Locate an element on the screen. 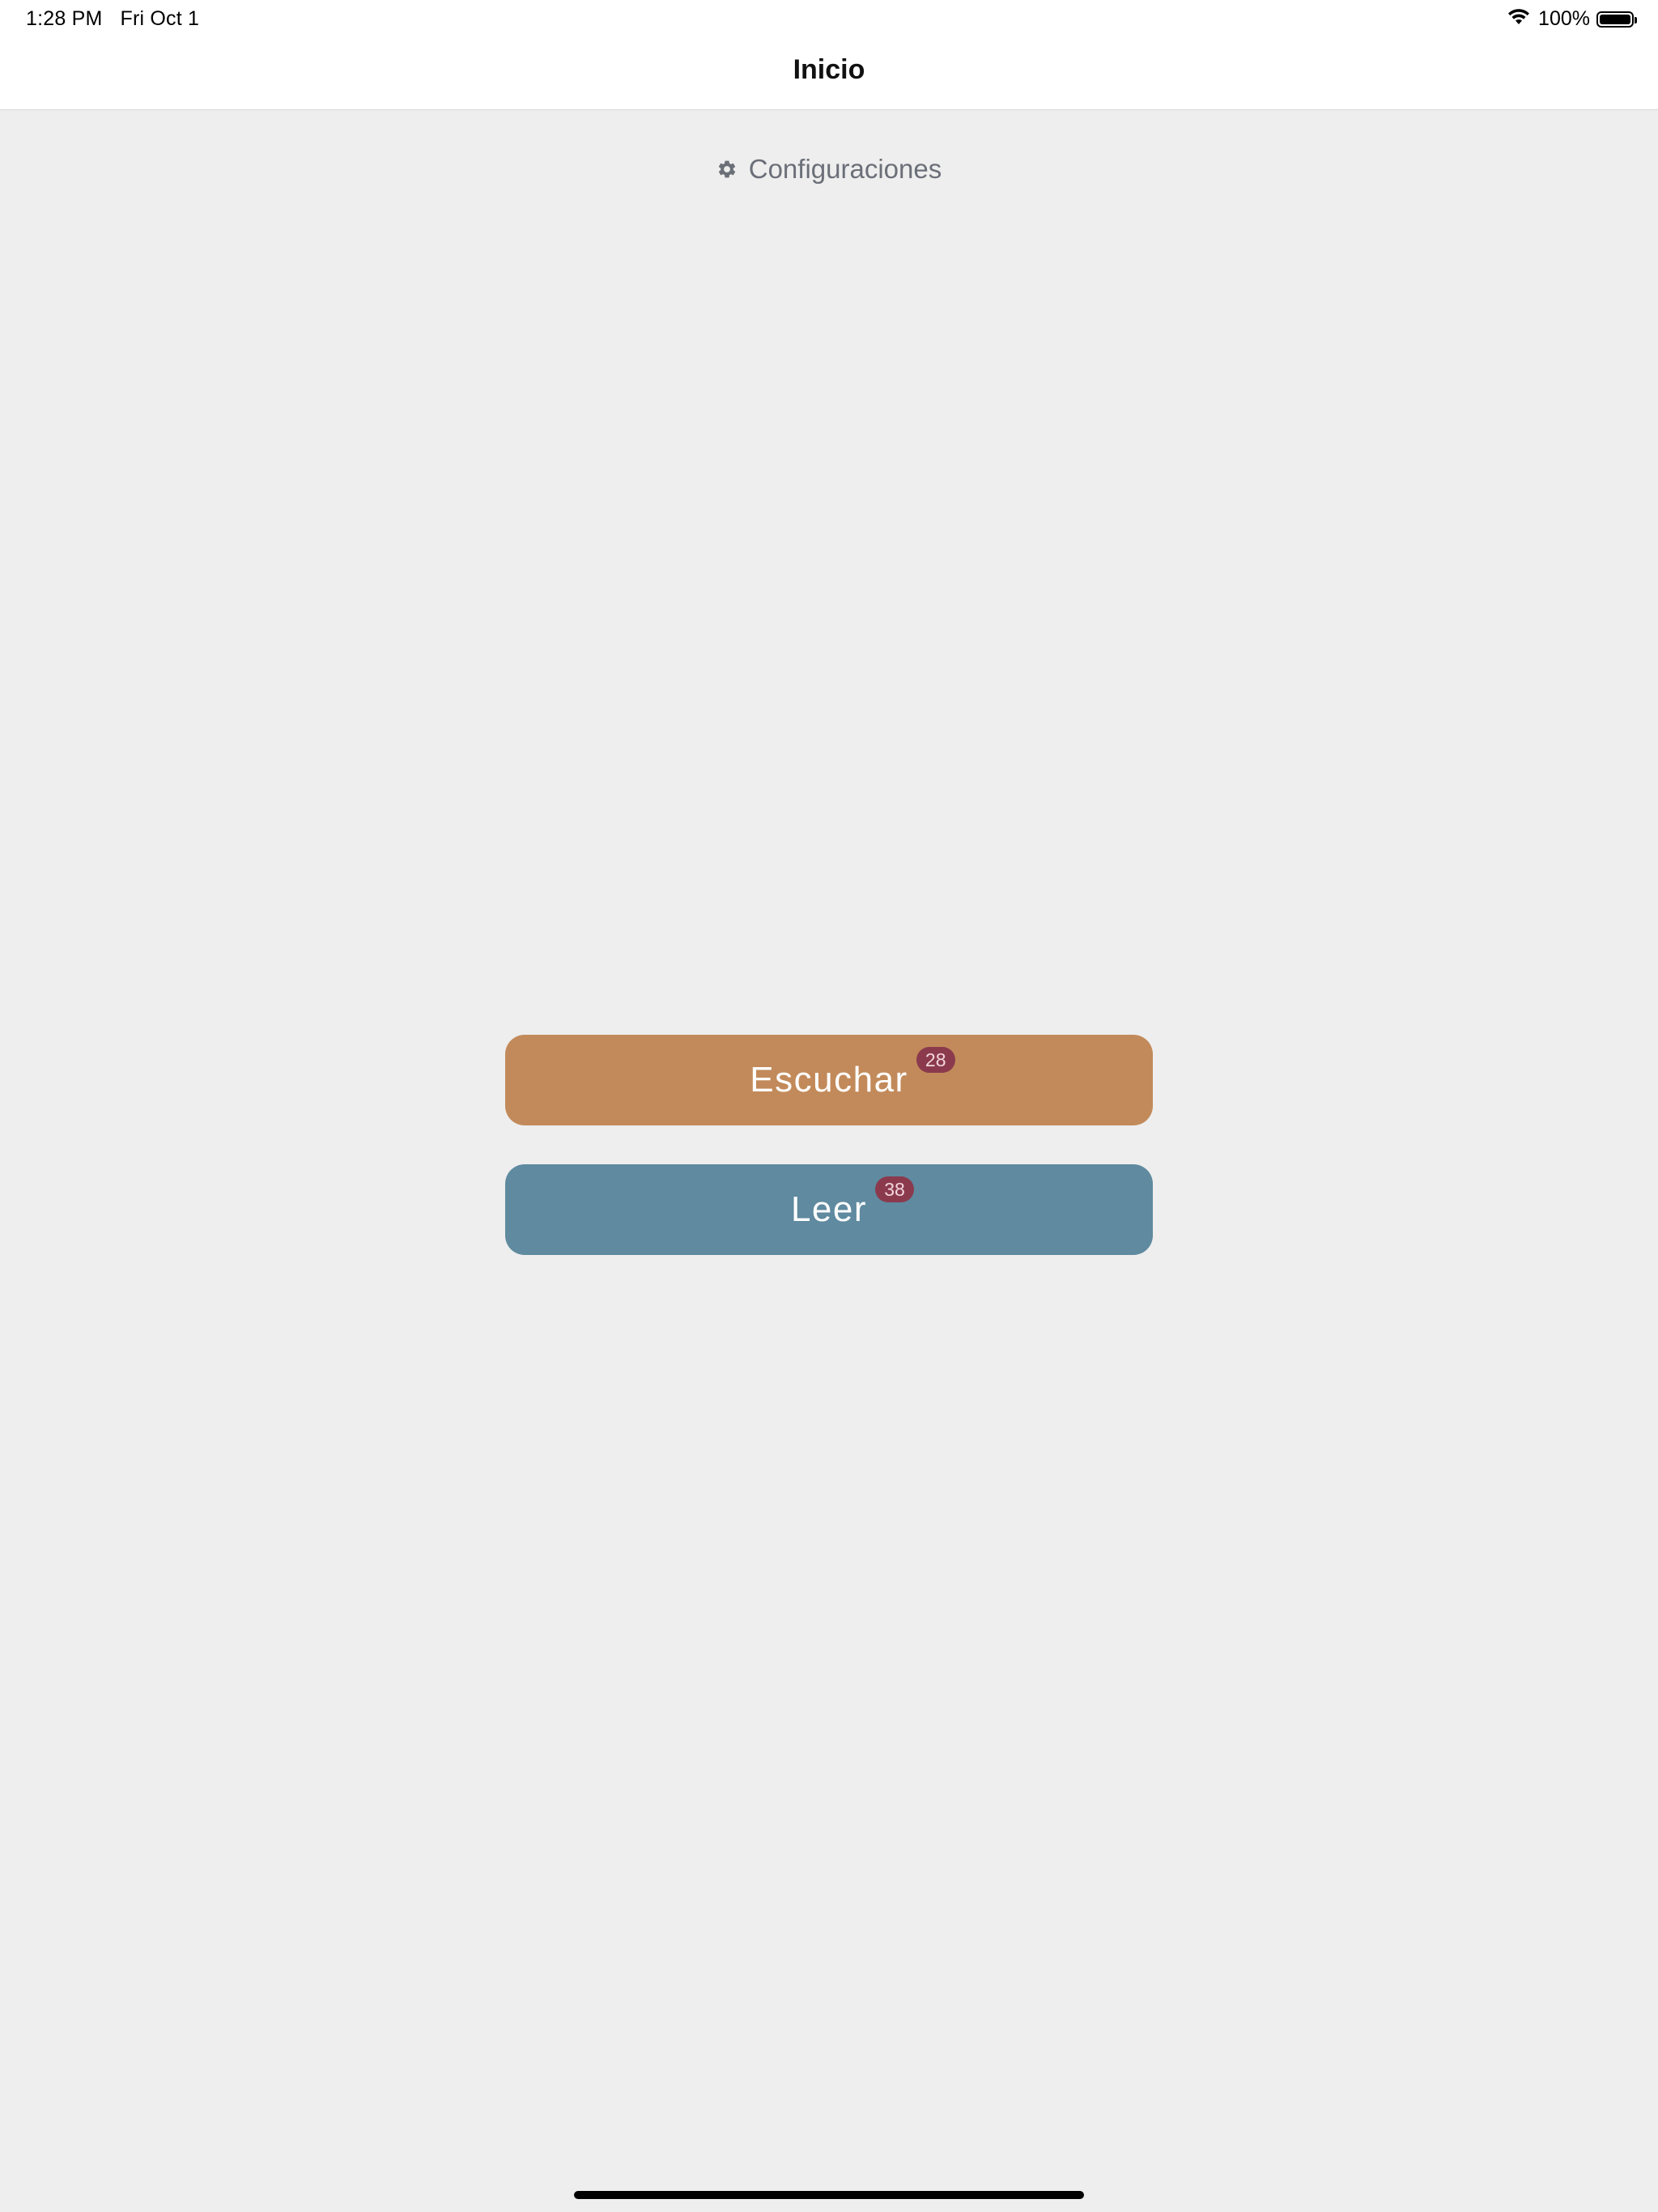 The height and width of the screenshot is (2212, 1658). wifi-icon is located at coordinates (1519, 19).